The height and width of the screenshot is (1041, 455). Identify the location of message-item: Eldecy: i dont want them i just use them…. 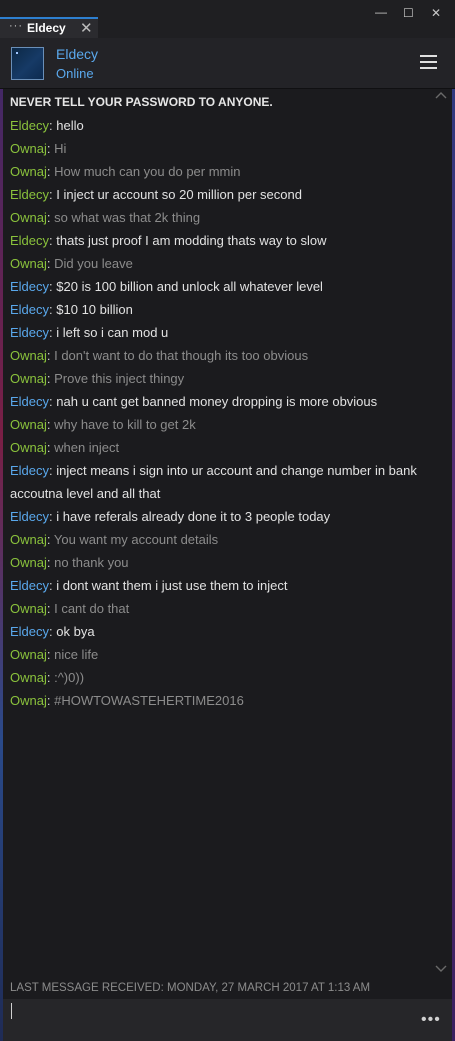
(220, 585).